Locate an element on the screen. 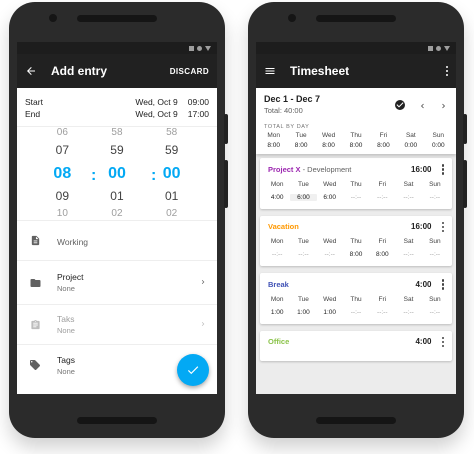 The width and height of the screenshot is (474, 454). project-card: Office 4:00 is located at coordinates (356, 345).